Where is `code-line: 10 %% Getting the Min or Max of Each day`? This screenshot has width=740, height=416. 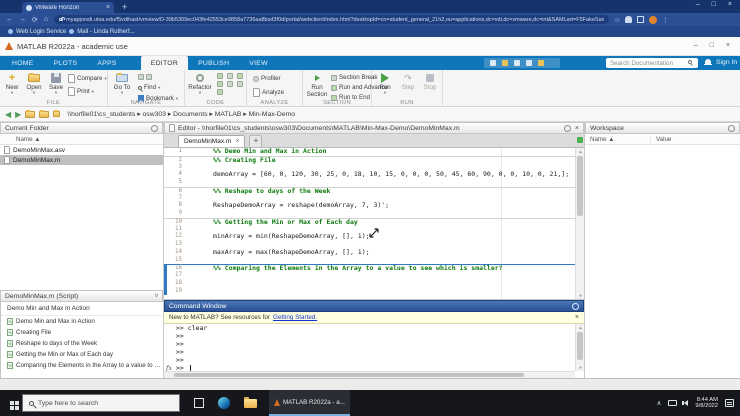 code-line: 10 %% Getting the Min or Max of Each day is located at coordinates (369, 221).